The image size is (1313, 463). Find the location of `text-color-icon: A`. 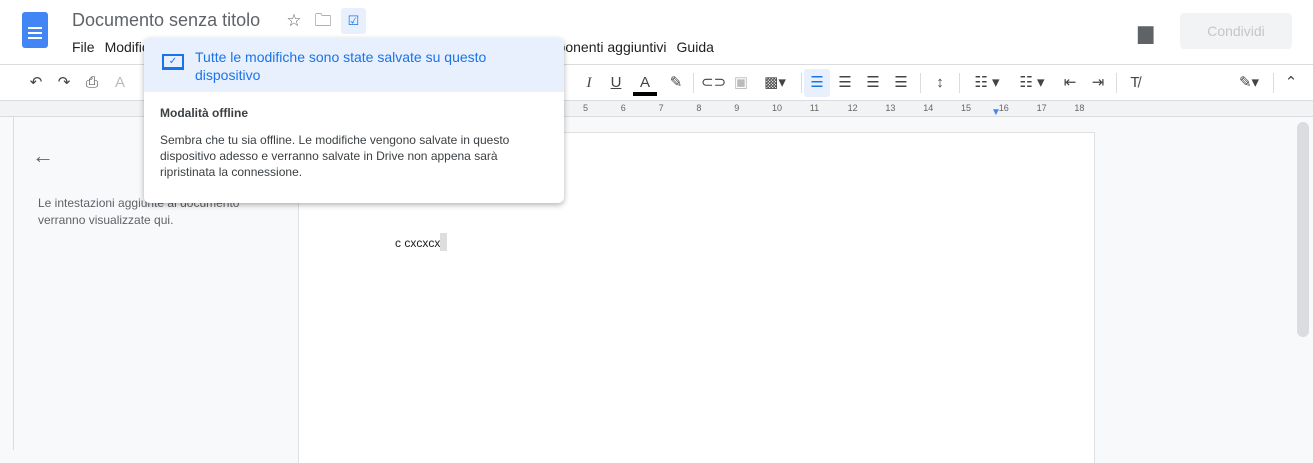

text-color-icon: A is located at coordinates (645, 84).